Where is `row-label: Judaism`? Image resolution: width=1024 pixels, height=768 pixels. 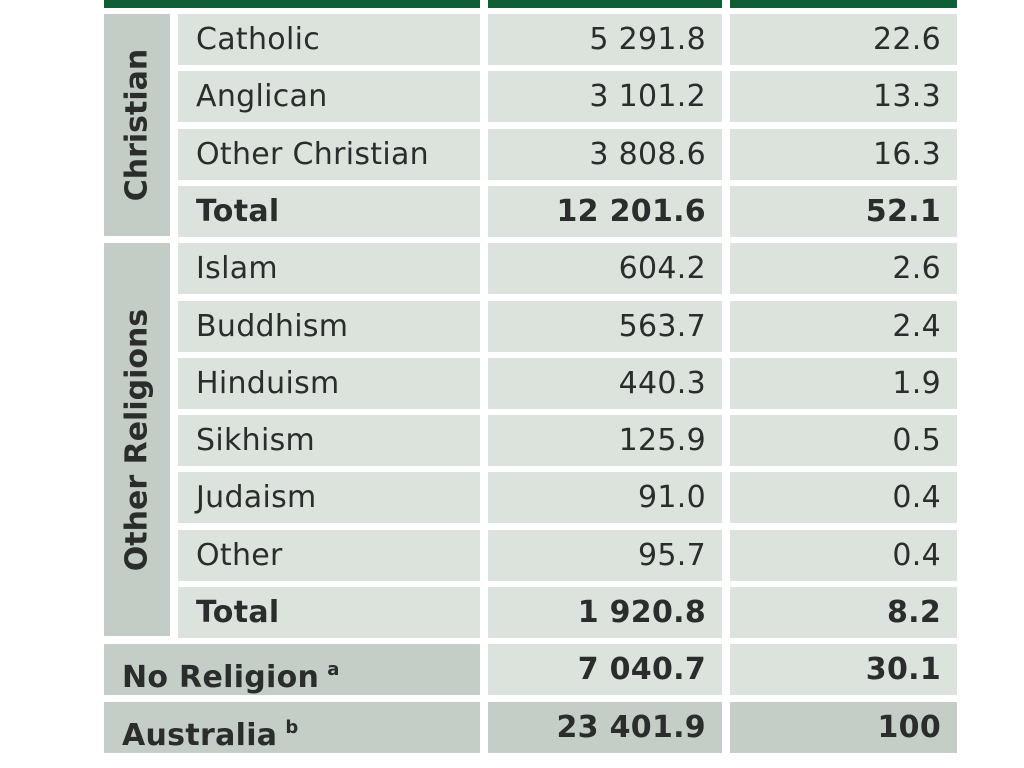 row-label: Judaism is located at coordinates (329, 498).